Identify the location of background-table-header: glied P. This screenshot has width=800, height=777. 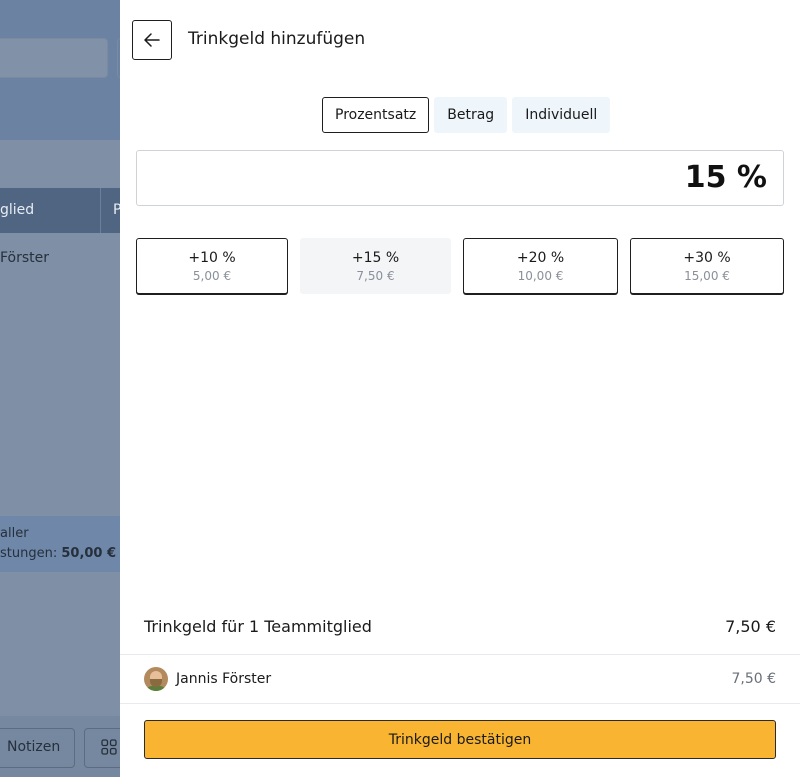
(60, 210).